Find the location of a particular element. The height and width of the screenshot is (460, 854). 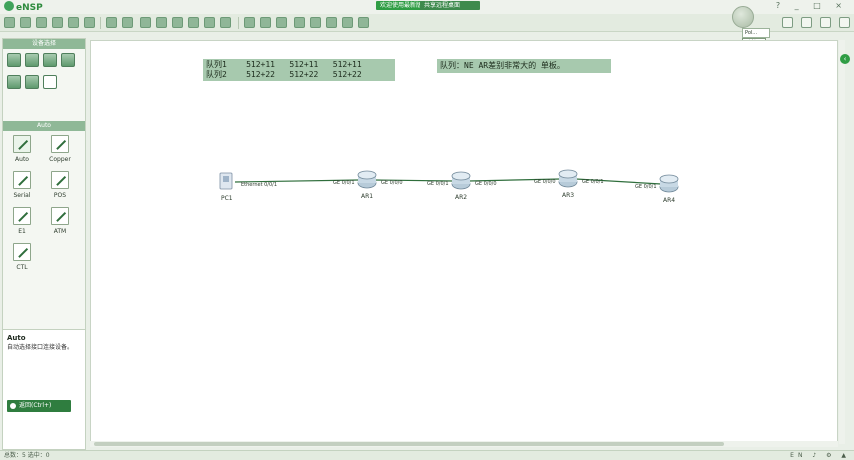

console-icon is located at coordinates (347, 22).